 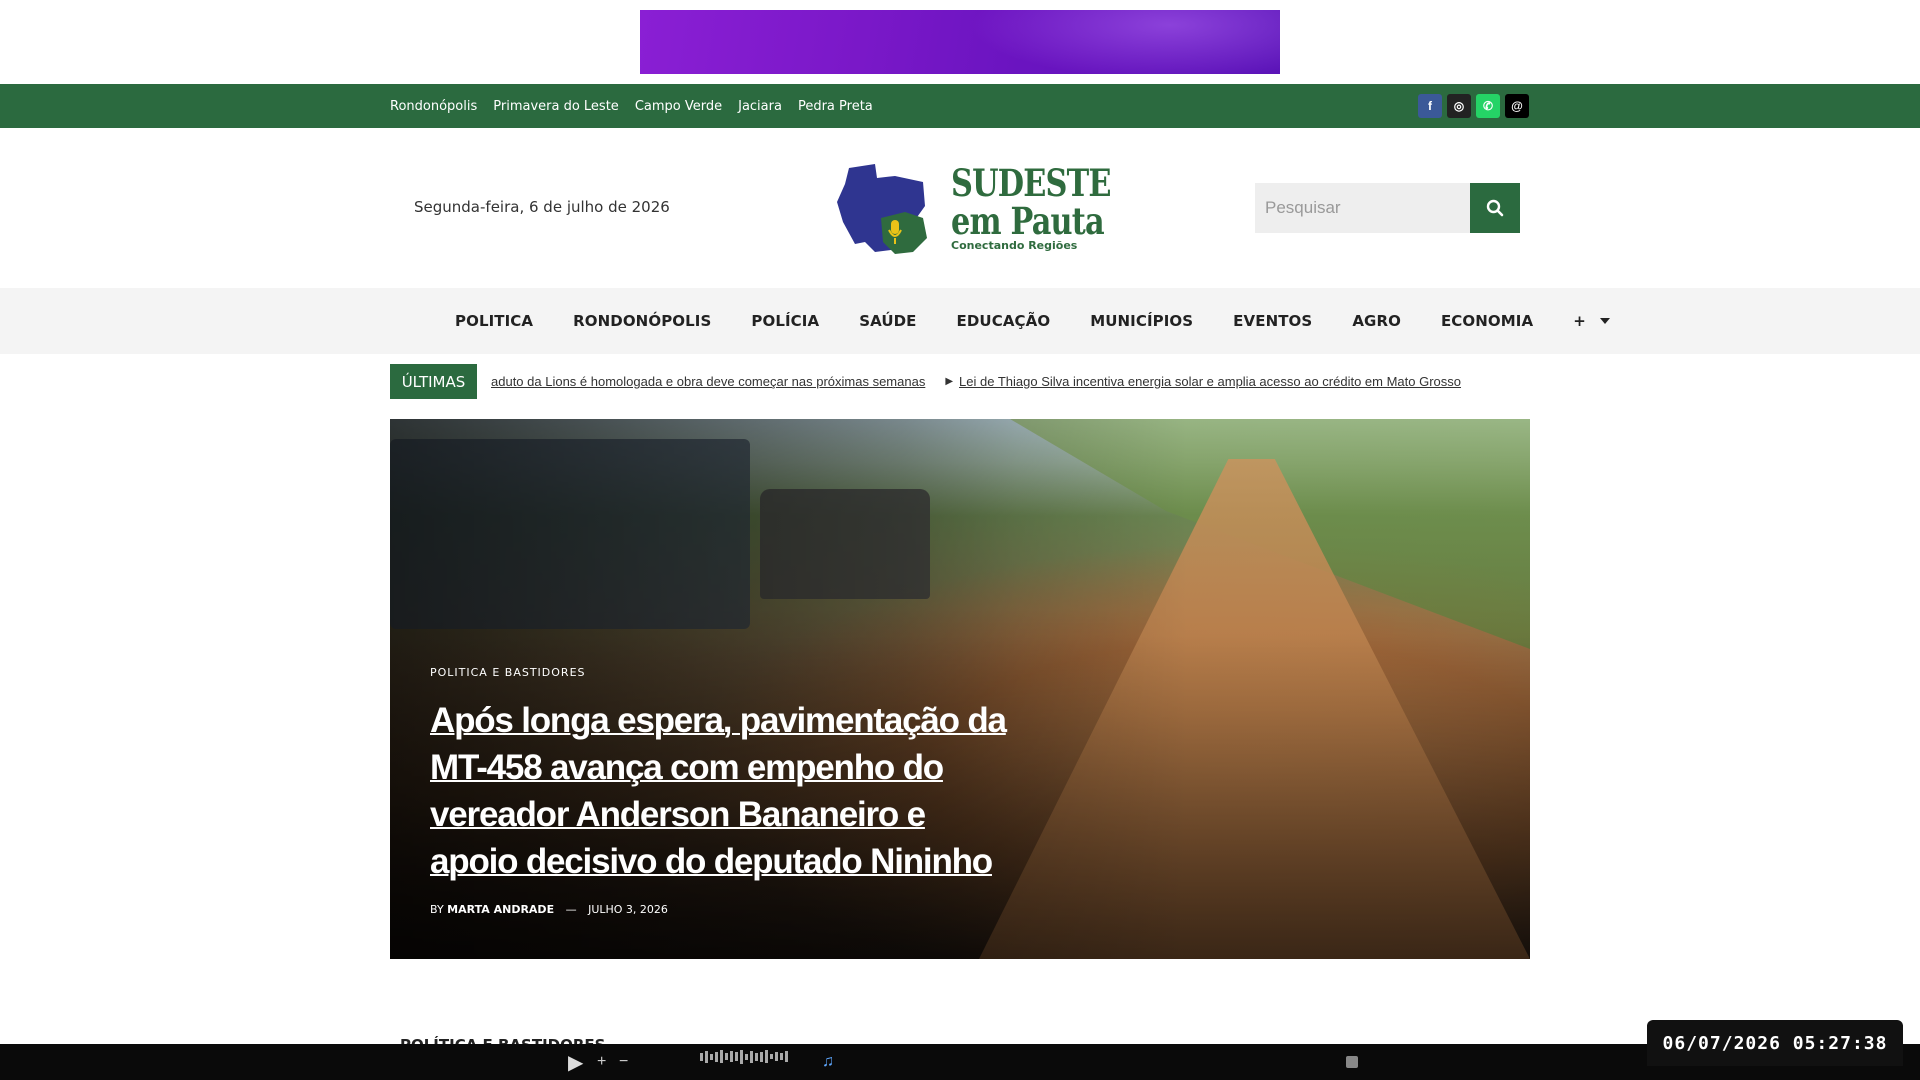 What do you see at coordinates (882, 209) in the screenshot?
I see `map-logo-icon` at bounding box center [882, 209].